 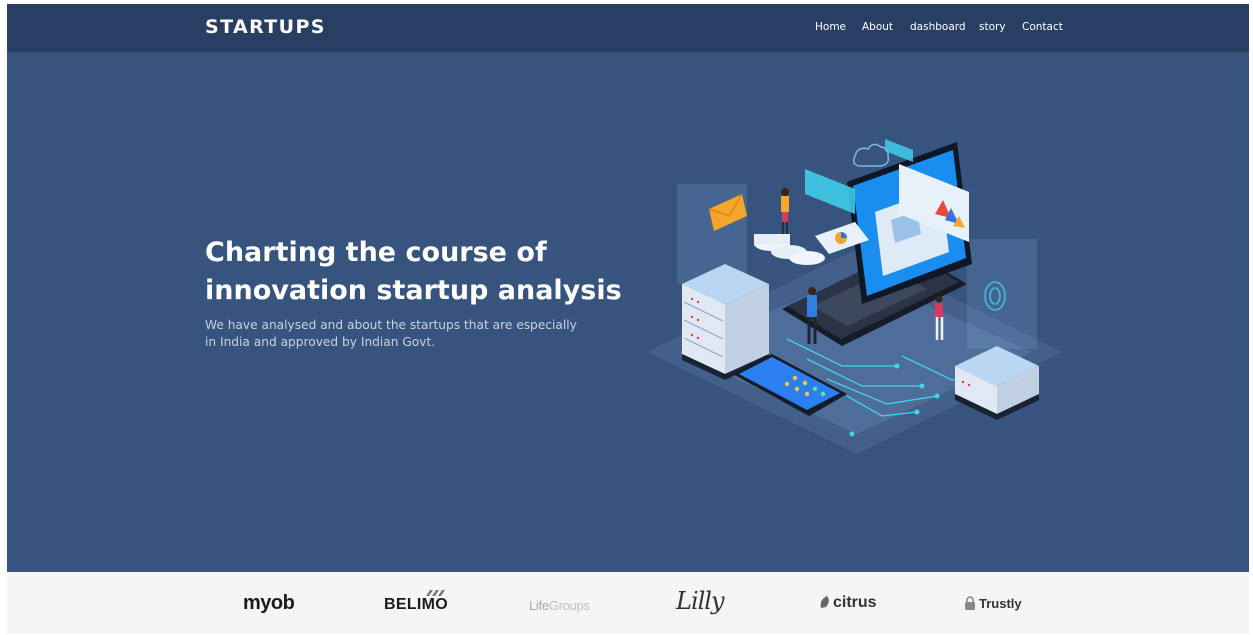 I want to click on hero-subtext-line-2: in India and approved by Indian Govt., so click(x=320, y=342).